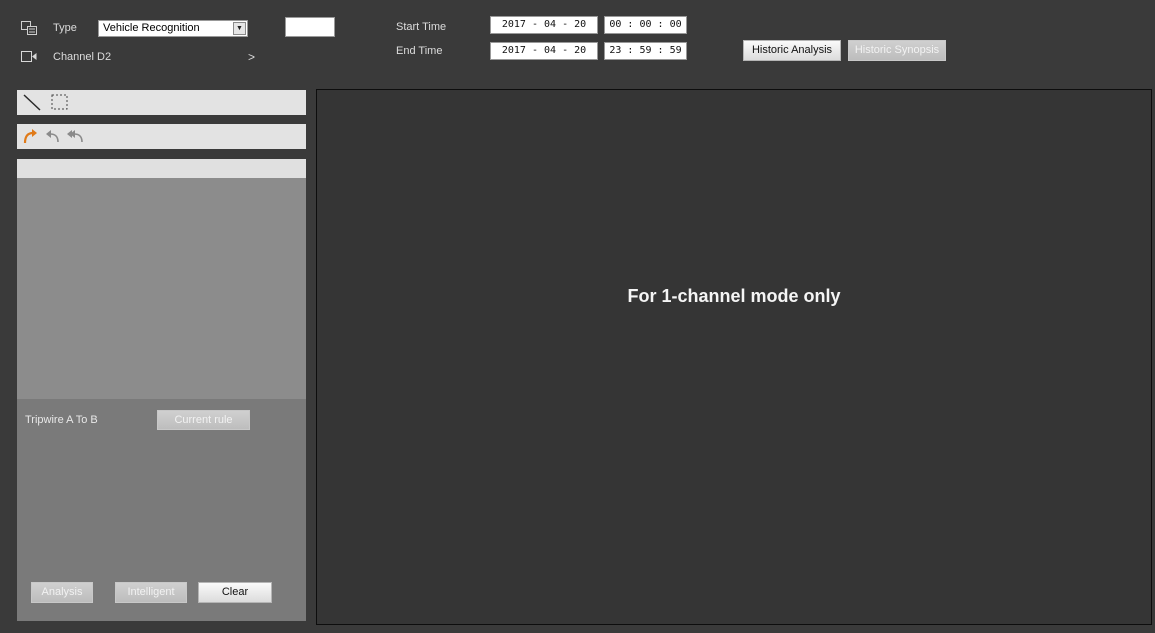 This screenshot has width=1155, height=633. Describe the element at coordinates (62, 592) in the screenshot. I see `analysis-button: Analysis` at that location.